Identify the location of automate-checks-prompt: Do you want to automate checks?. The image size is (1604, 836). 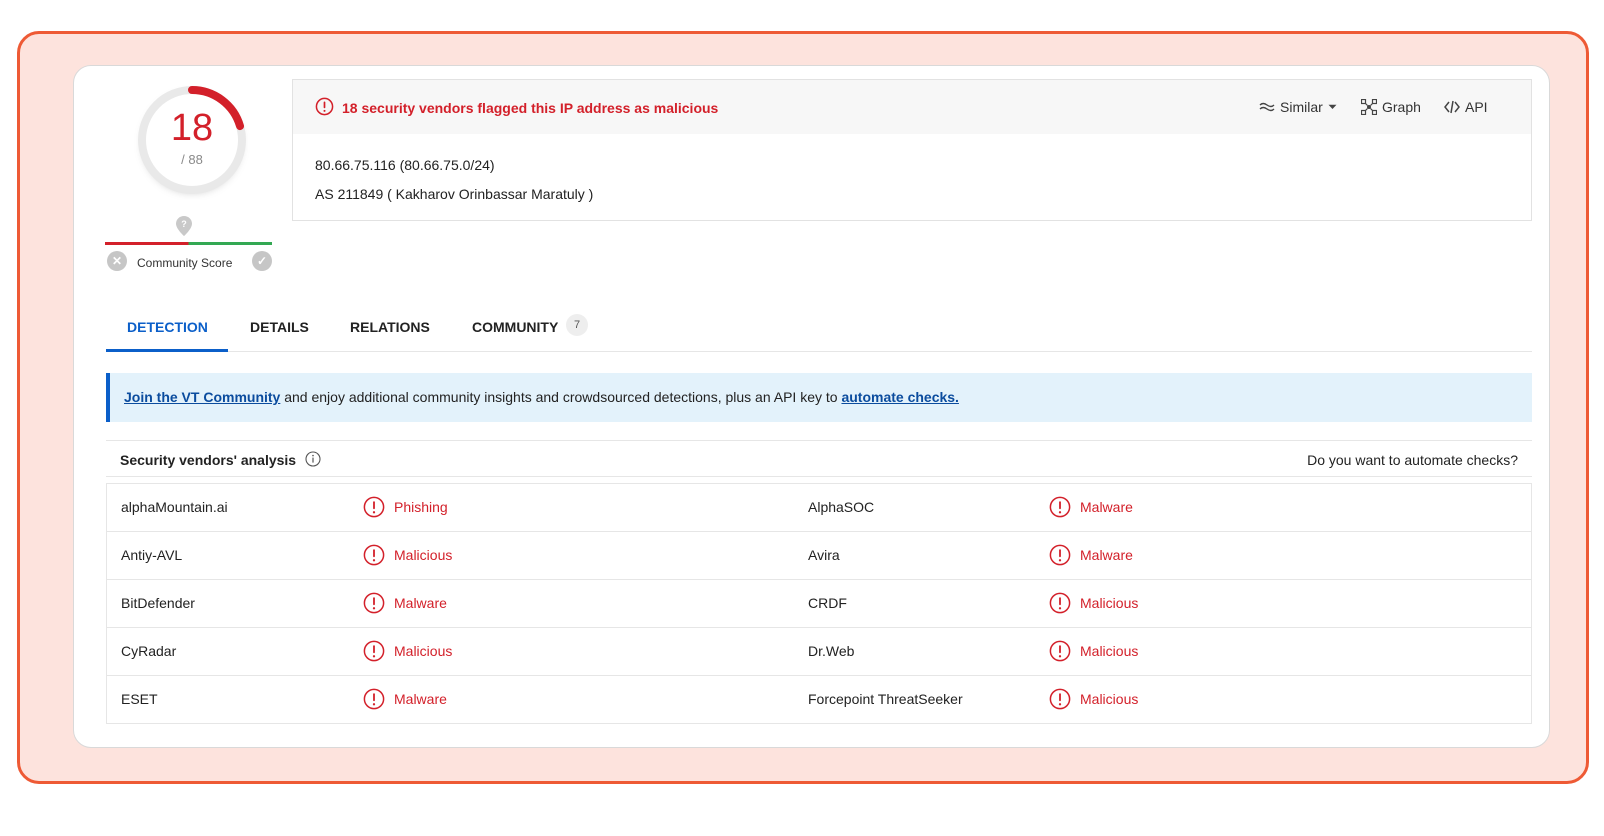
(1412, 460).